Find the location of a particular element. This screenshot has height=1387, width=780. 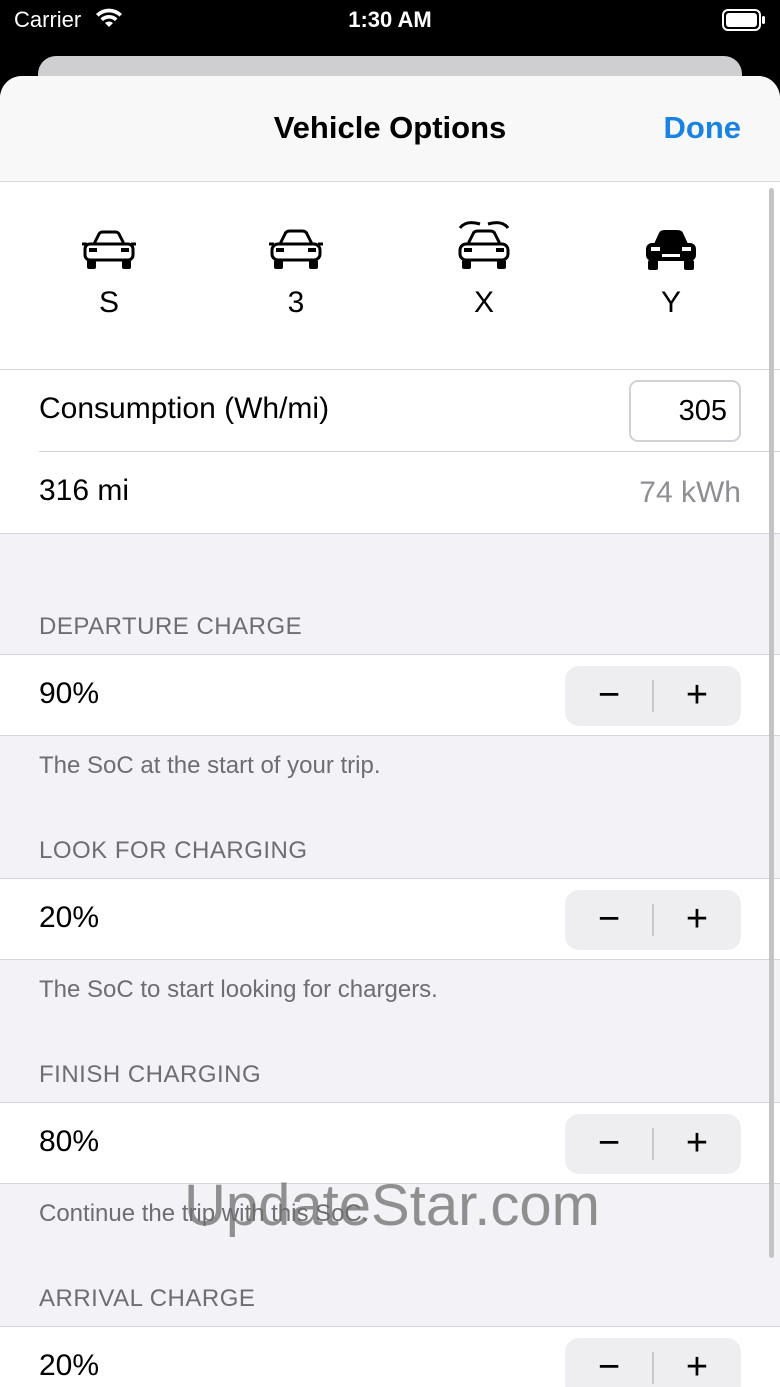

model-label-y: Y is located at coordinates (670, 302).